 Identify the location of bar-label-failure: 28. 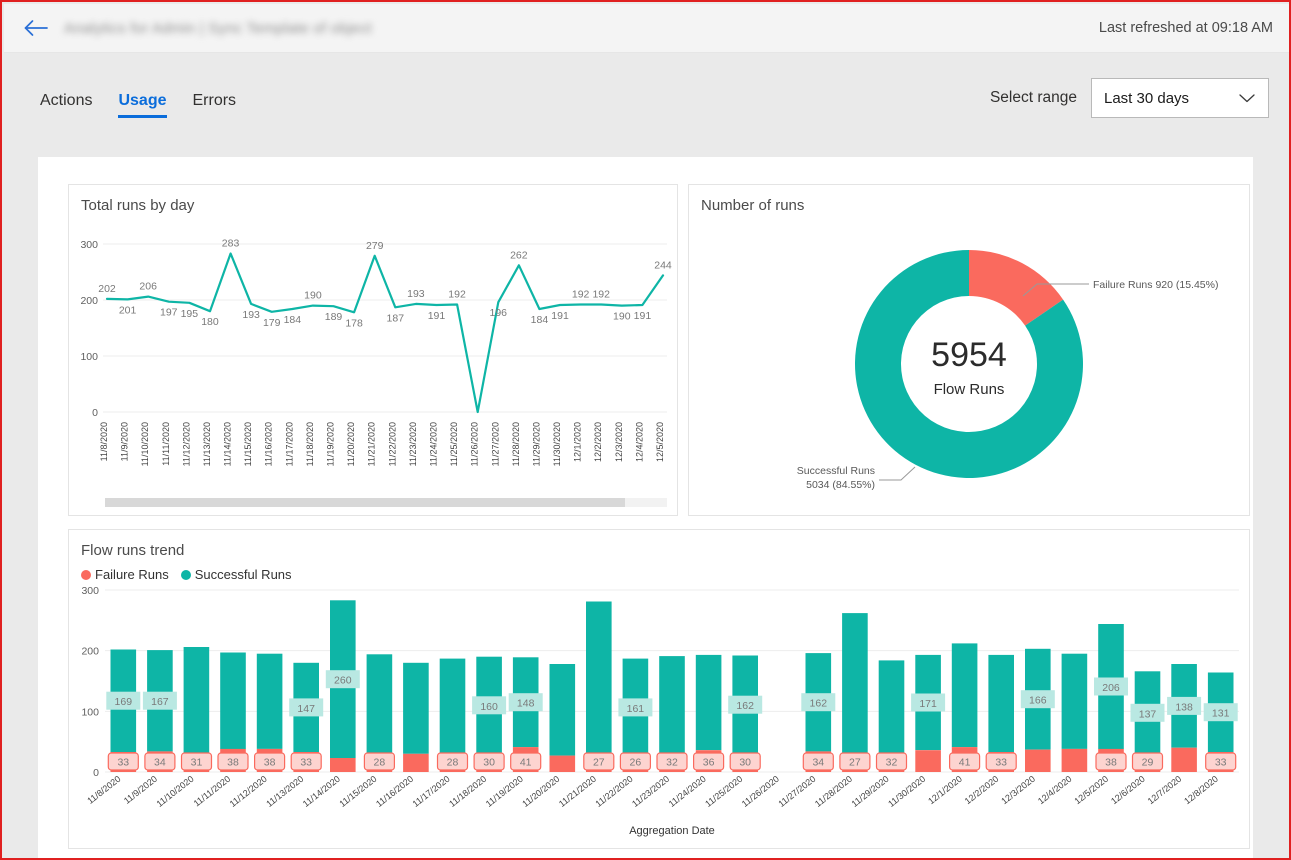
(453, 763).